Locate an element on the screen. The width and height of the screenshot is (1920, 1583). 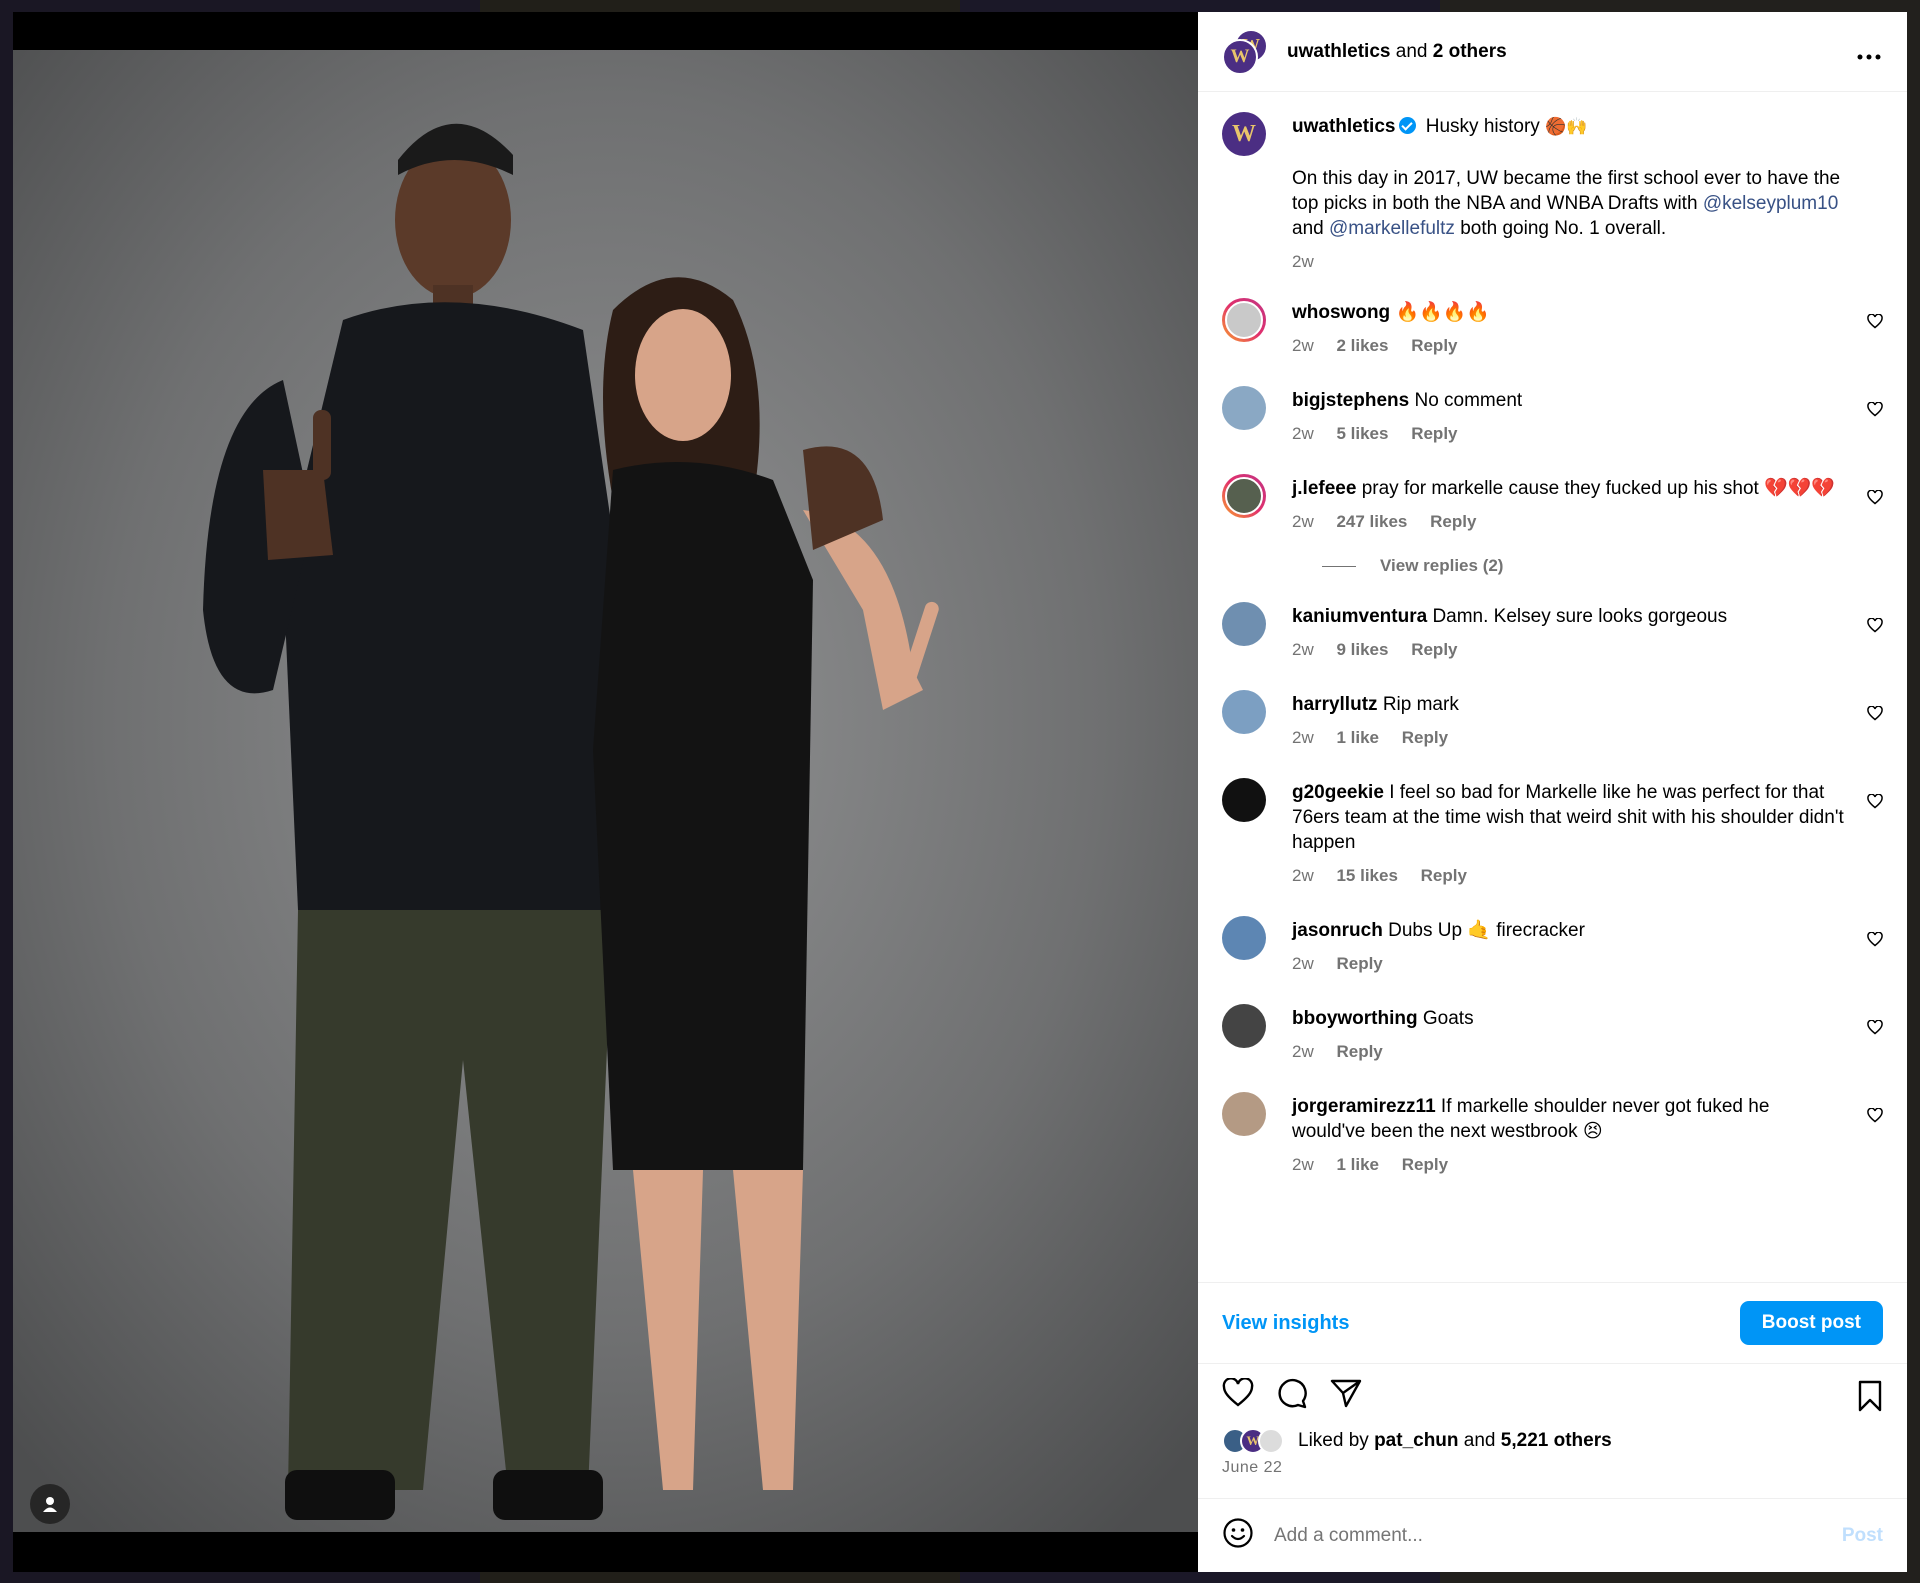
action-bar is located at coordinates (1552, 1395).